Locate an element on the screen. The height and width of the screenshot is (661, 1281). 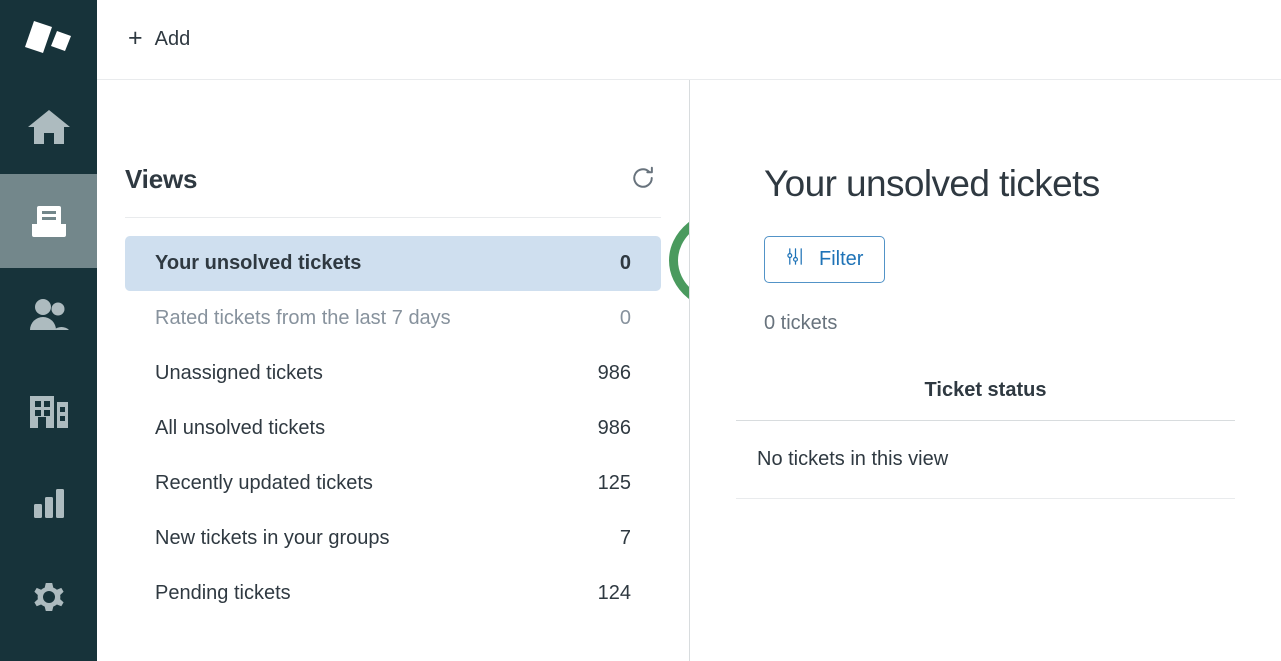
zendesk-logo-icon is located at coordinates (49, 40).